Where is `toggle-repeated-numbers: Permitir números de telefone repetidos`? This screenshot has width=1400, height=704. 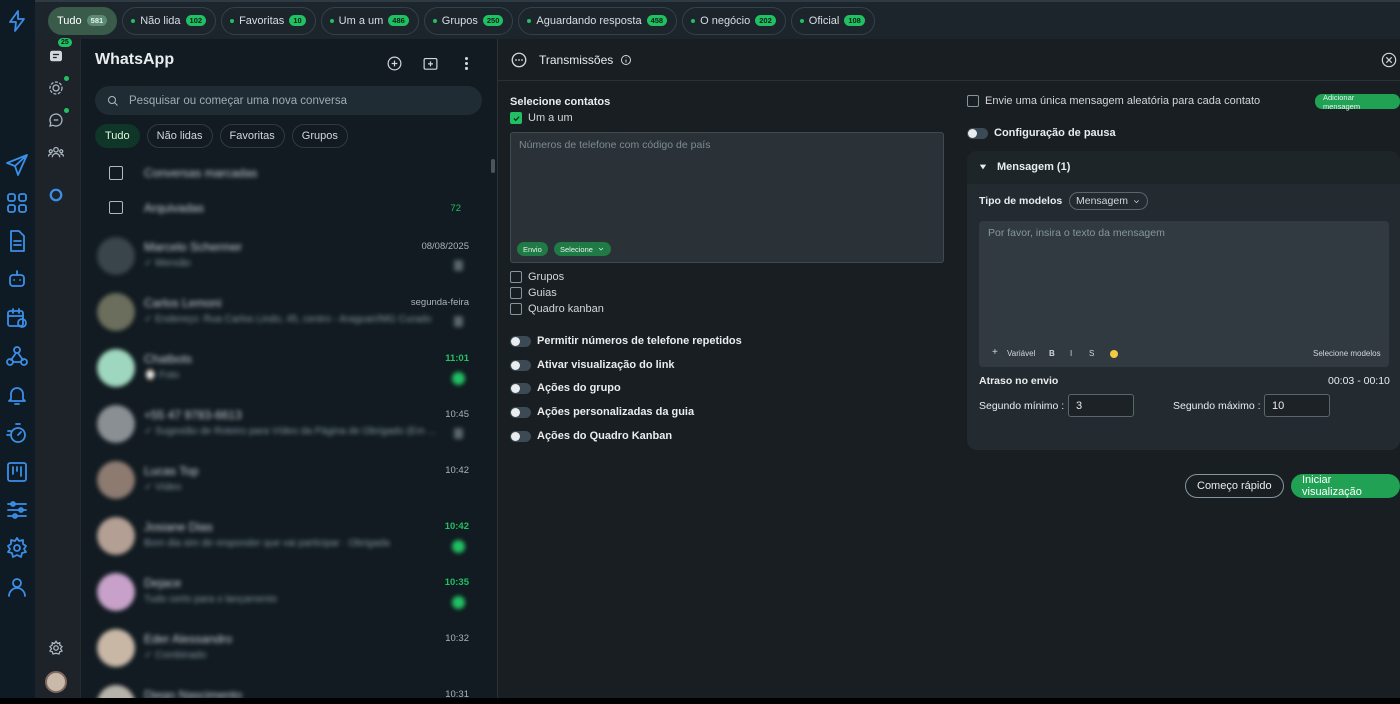 toggle-repeated-numbers: Permitir números de telefone repetidos is located at coordinates (626, 341).